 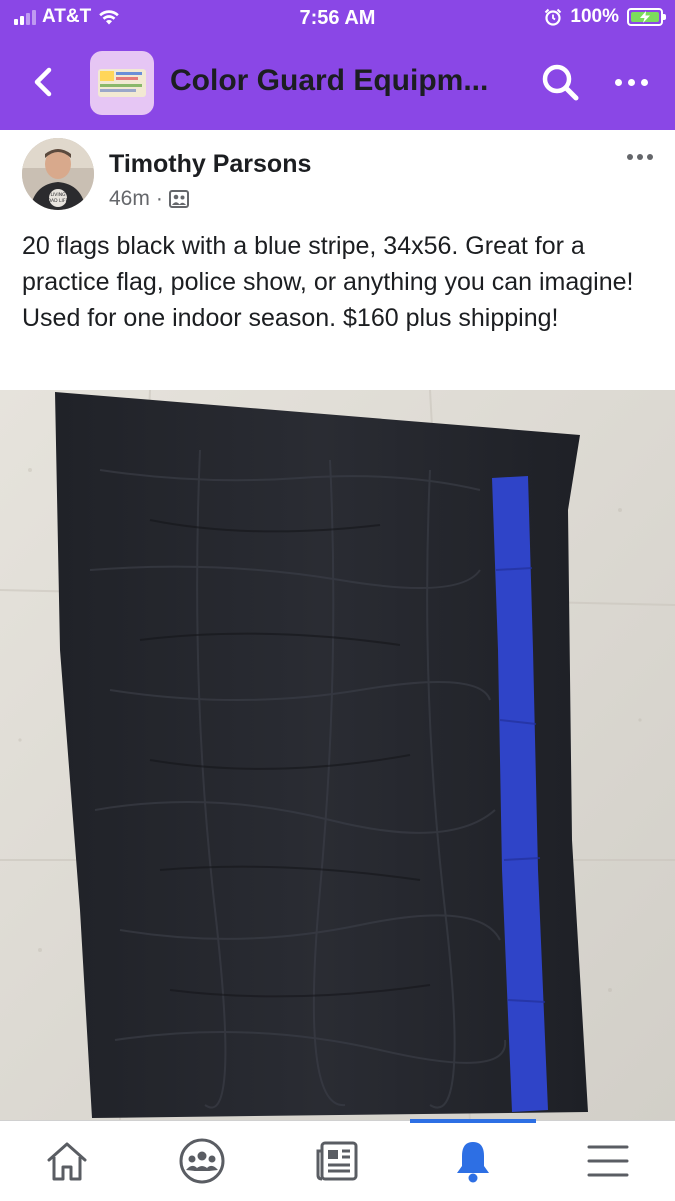 I want to click on group-image, so click(x=122, y=83).